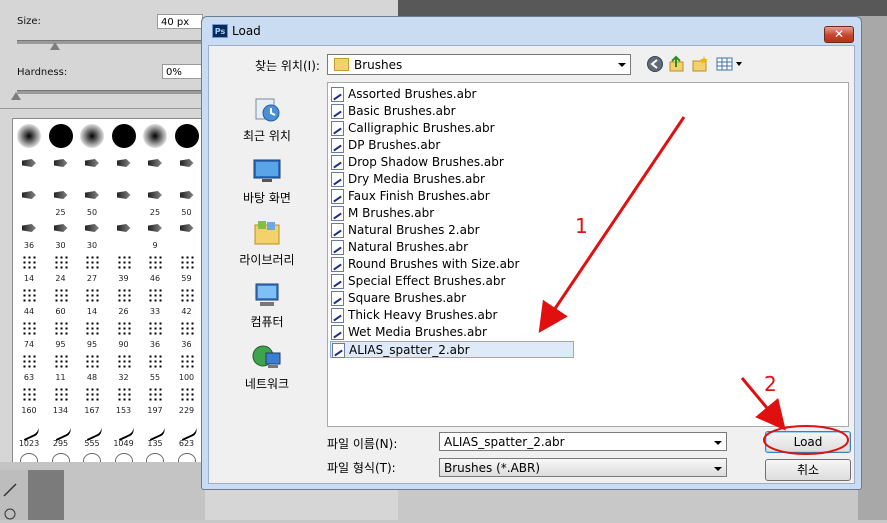 This screenshot has height=523, width=887. What do you see at coordinates (124, 333) in the screenshot?
I see `brush-preset: 90` at bounding box center [124, 333].